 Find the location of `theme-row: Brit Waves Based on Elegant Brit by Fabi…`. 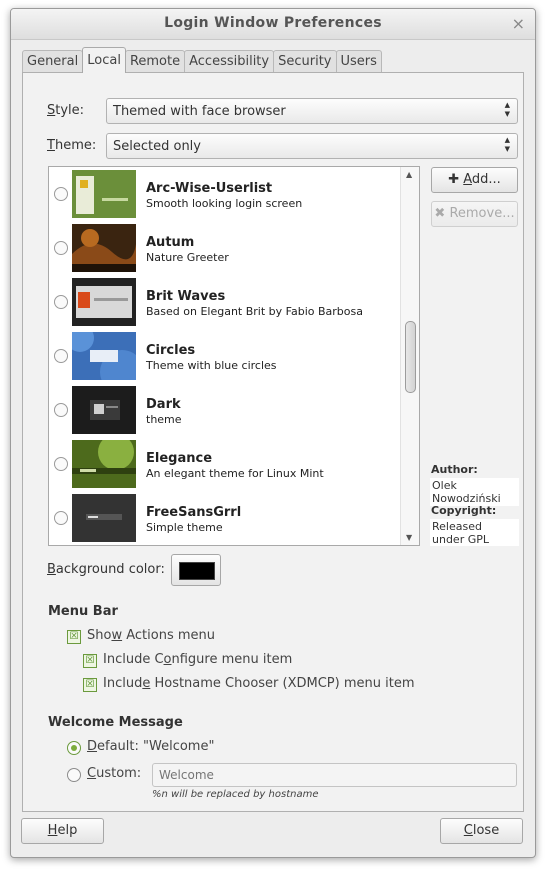

theme-row: Brit Waves Based on Elegant Brit by Fabi… is located at coordinates (224, 302).